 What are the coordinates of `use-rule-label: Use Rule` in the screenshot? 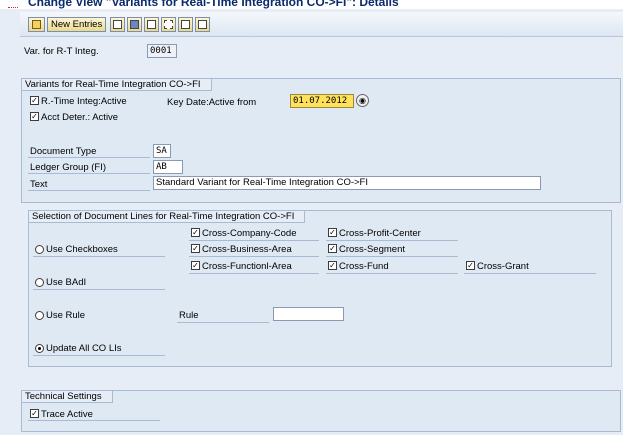 It's located at (66, 315).